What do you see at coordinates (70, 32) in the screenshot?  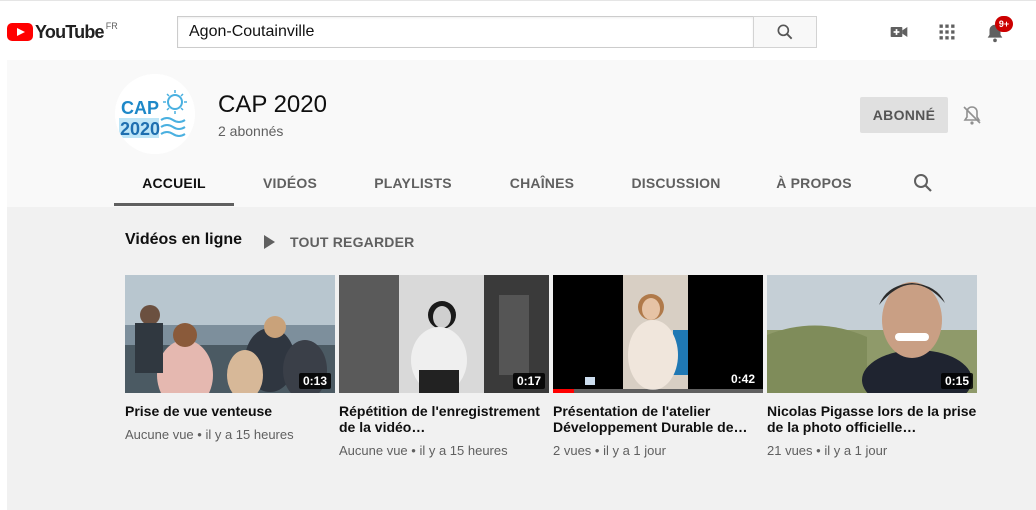 I see `logo-text: YouTube` at bounding box center [70, 32].